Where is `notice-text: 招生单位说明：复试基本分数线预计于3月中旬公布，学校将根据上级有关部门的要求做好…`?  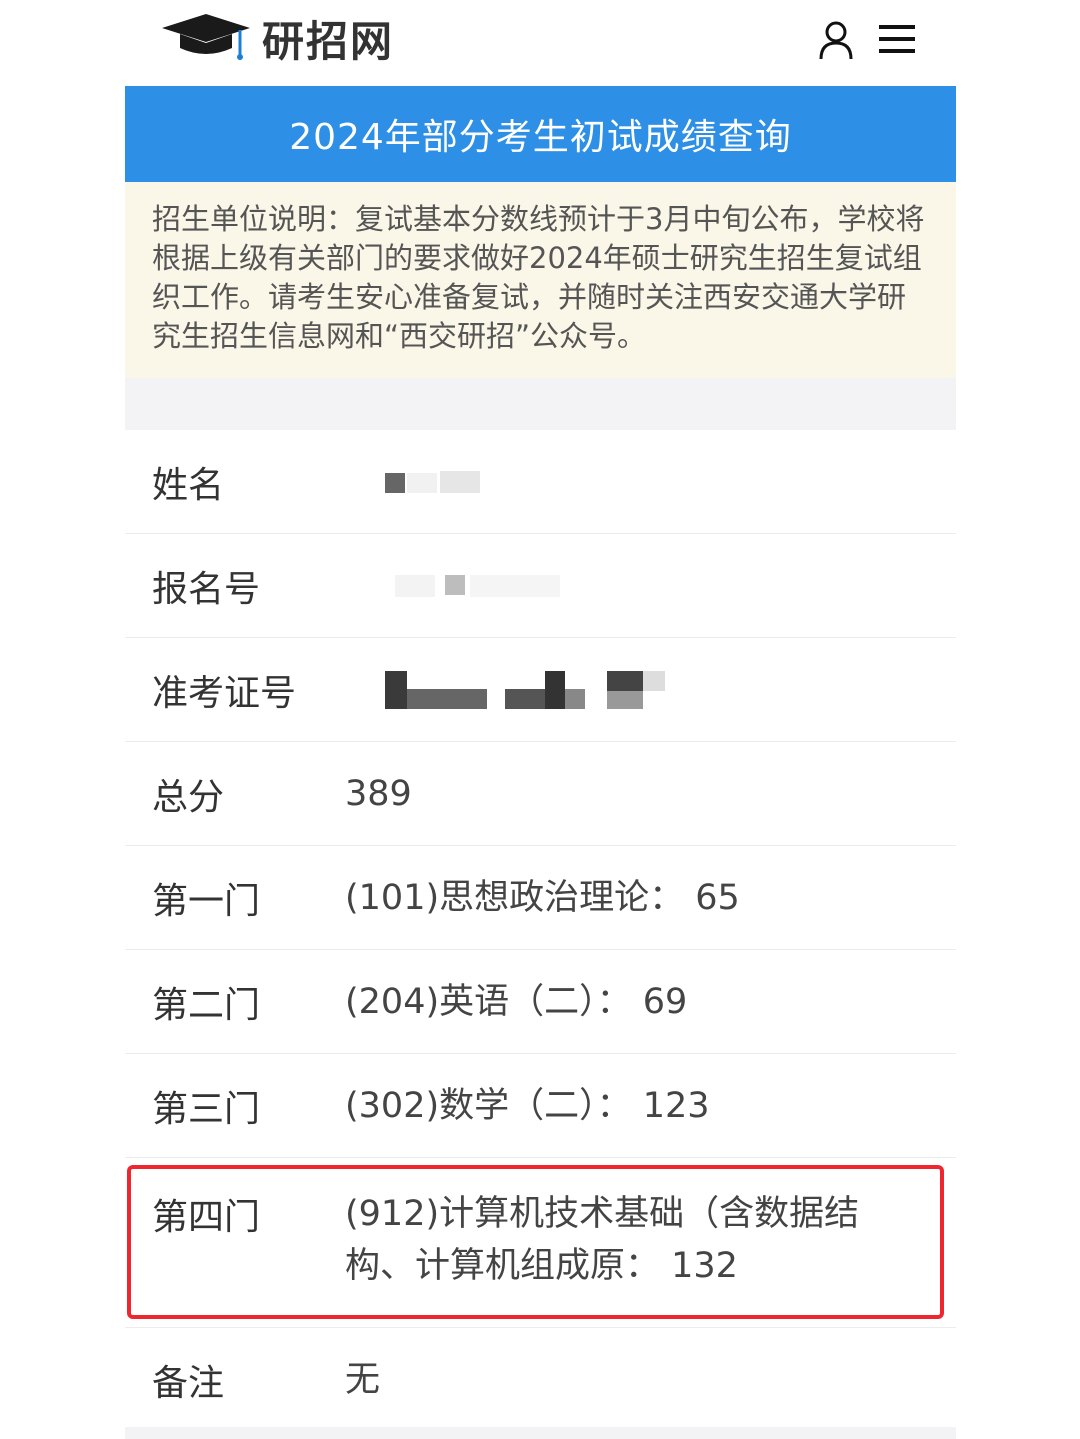 notice-text: 招生单位说明：复试基本分数线预计于3月中旬公布，学校将根据上级有关部门的要求做好… is located at coordinates (538, 277).